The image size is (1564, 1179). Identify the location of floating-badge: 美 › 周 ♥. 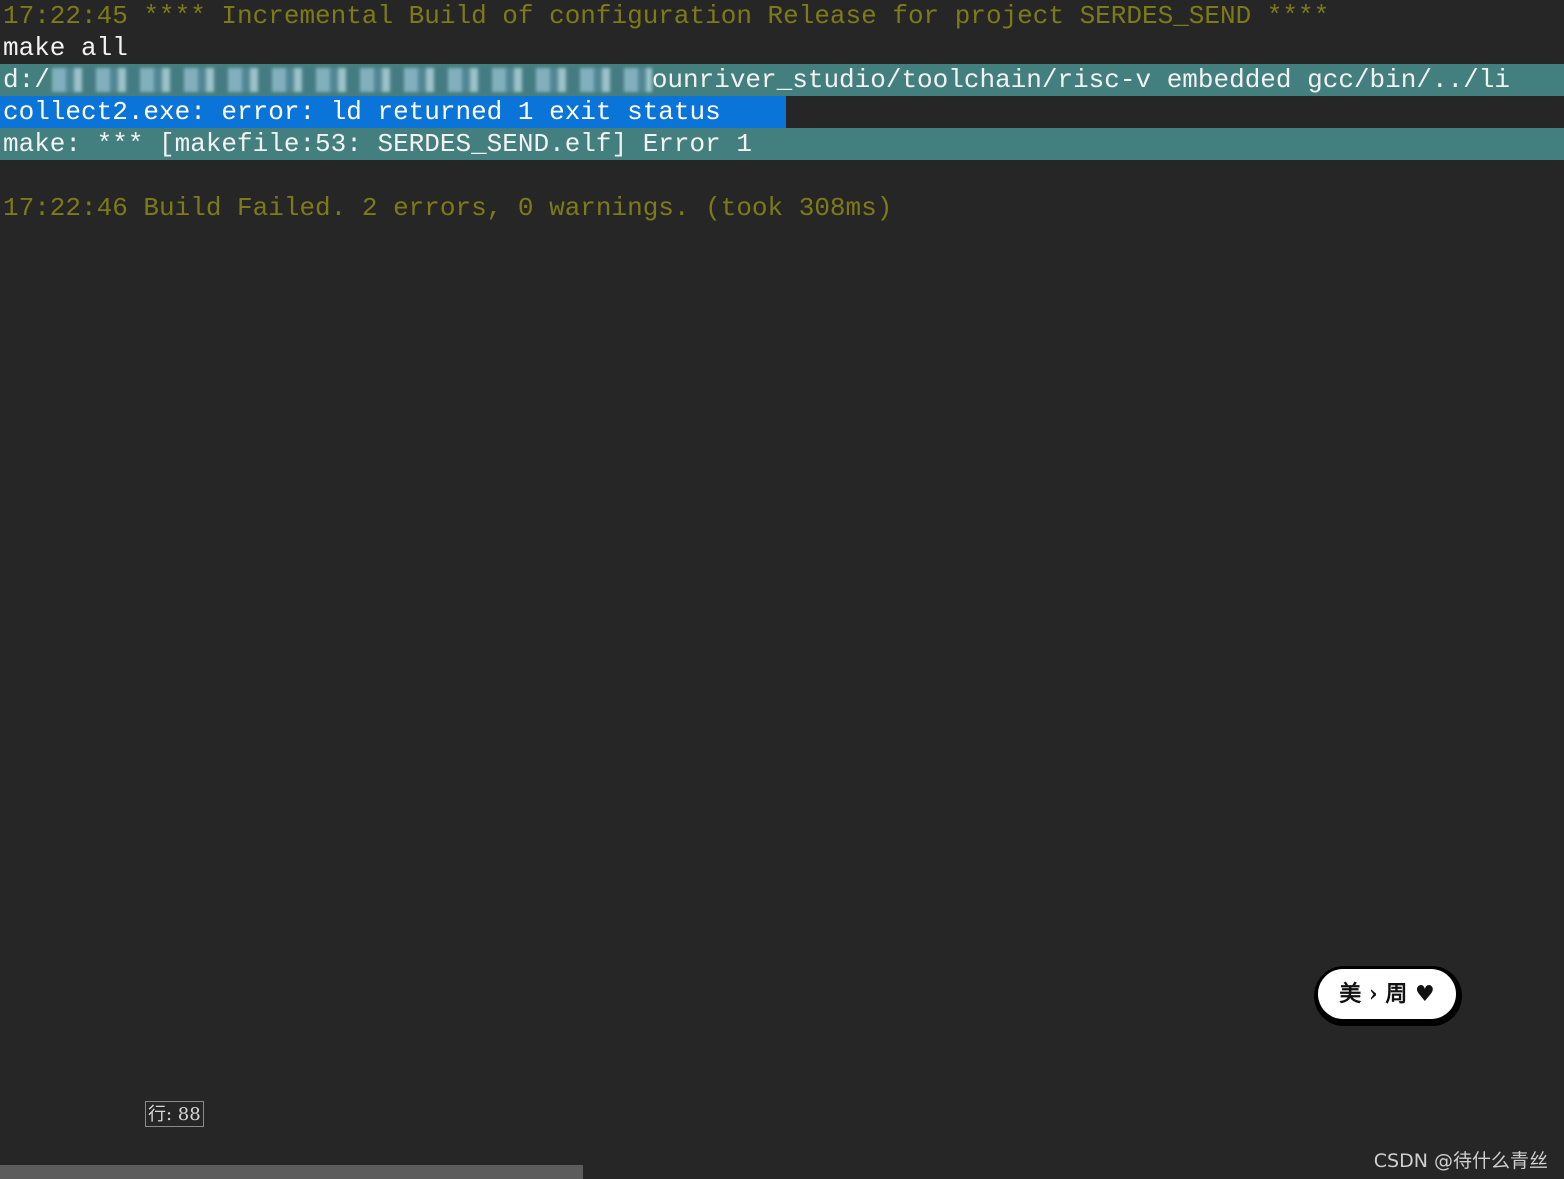
(1388, 996).